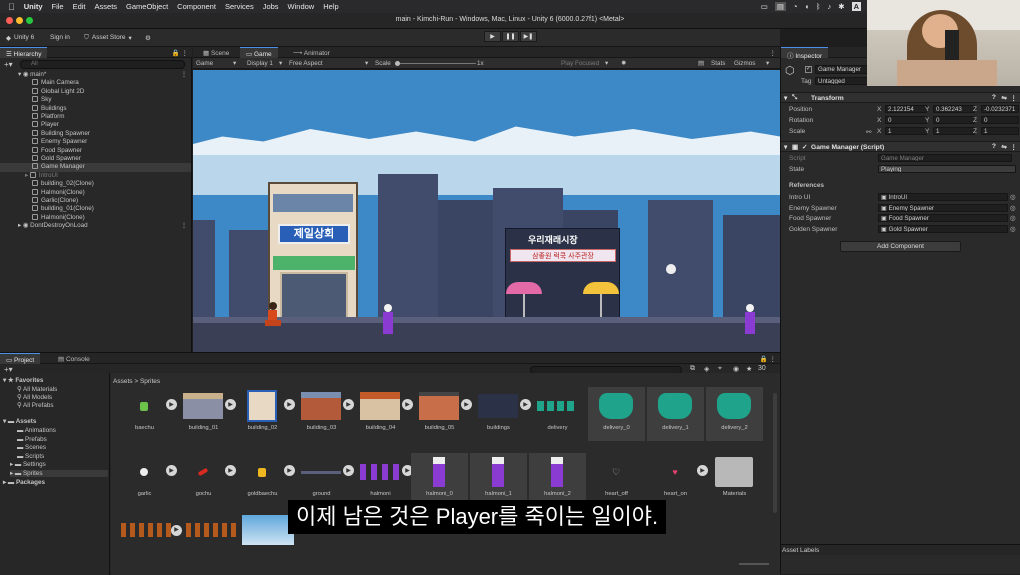 The height and width of the screenshot is (575, 1020). What do you see at coordinates (95, 201) in the screenshot?
I see `hierarchy-item: Garlic(Clone)` at bounding box center [95, 201].